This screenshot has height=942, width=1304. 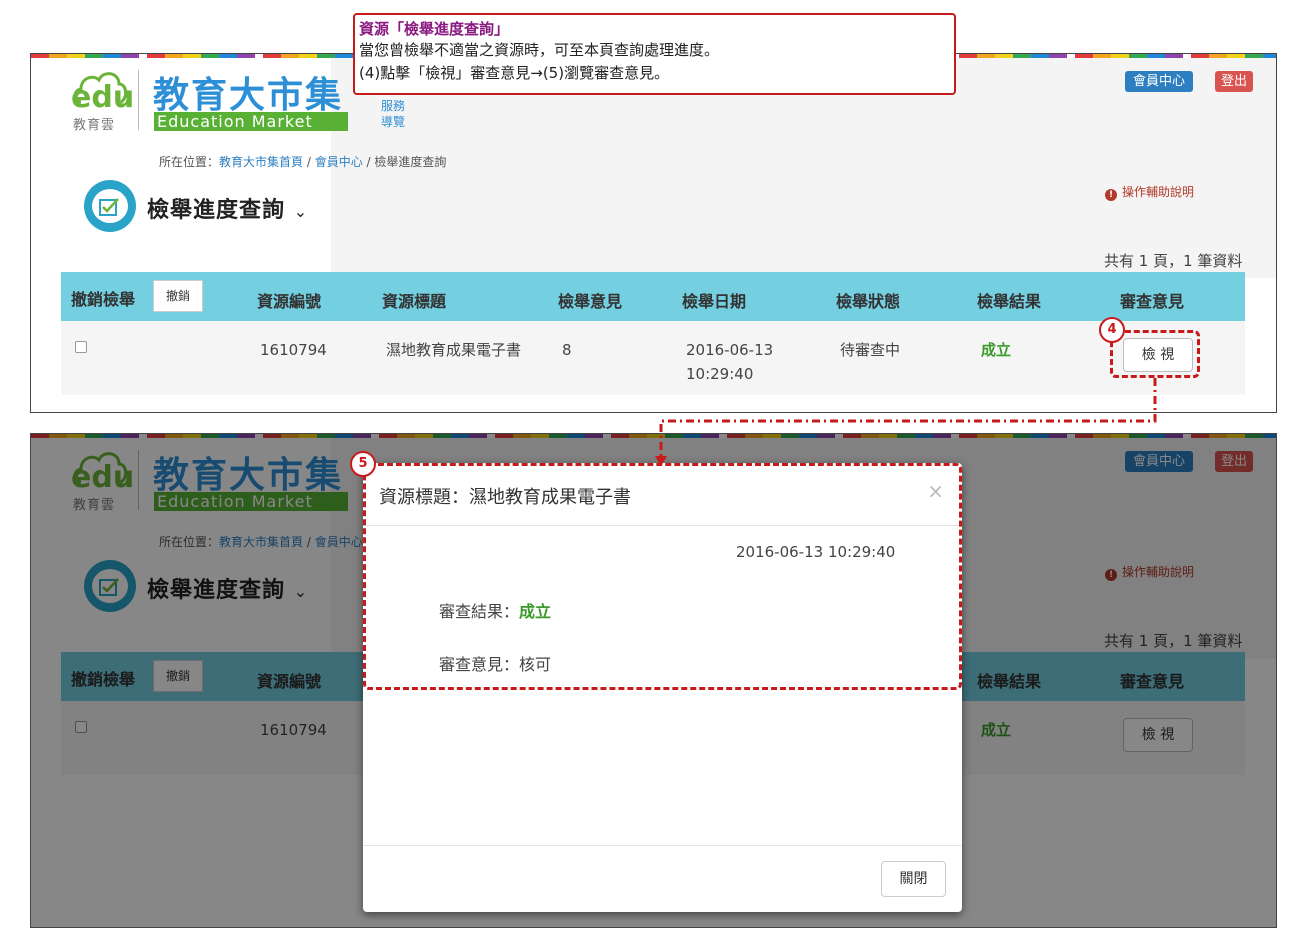 What do you see at coordinates (662, 576) in the screenshot?
I see `step5-highlight` at bounding box center [662, 576].